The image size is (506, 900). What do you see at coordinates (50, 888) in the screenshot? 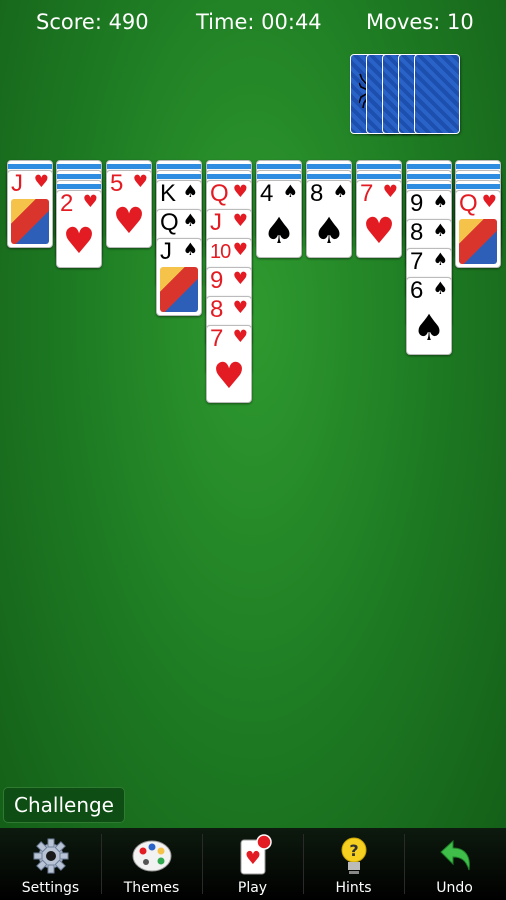
I see `settings-label: Settings` at bounding box center [50, 888].